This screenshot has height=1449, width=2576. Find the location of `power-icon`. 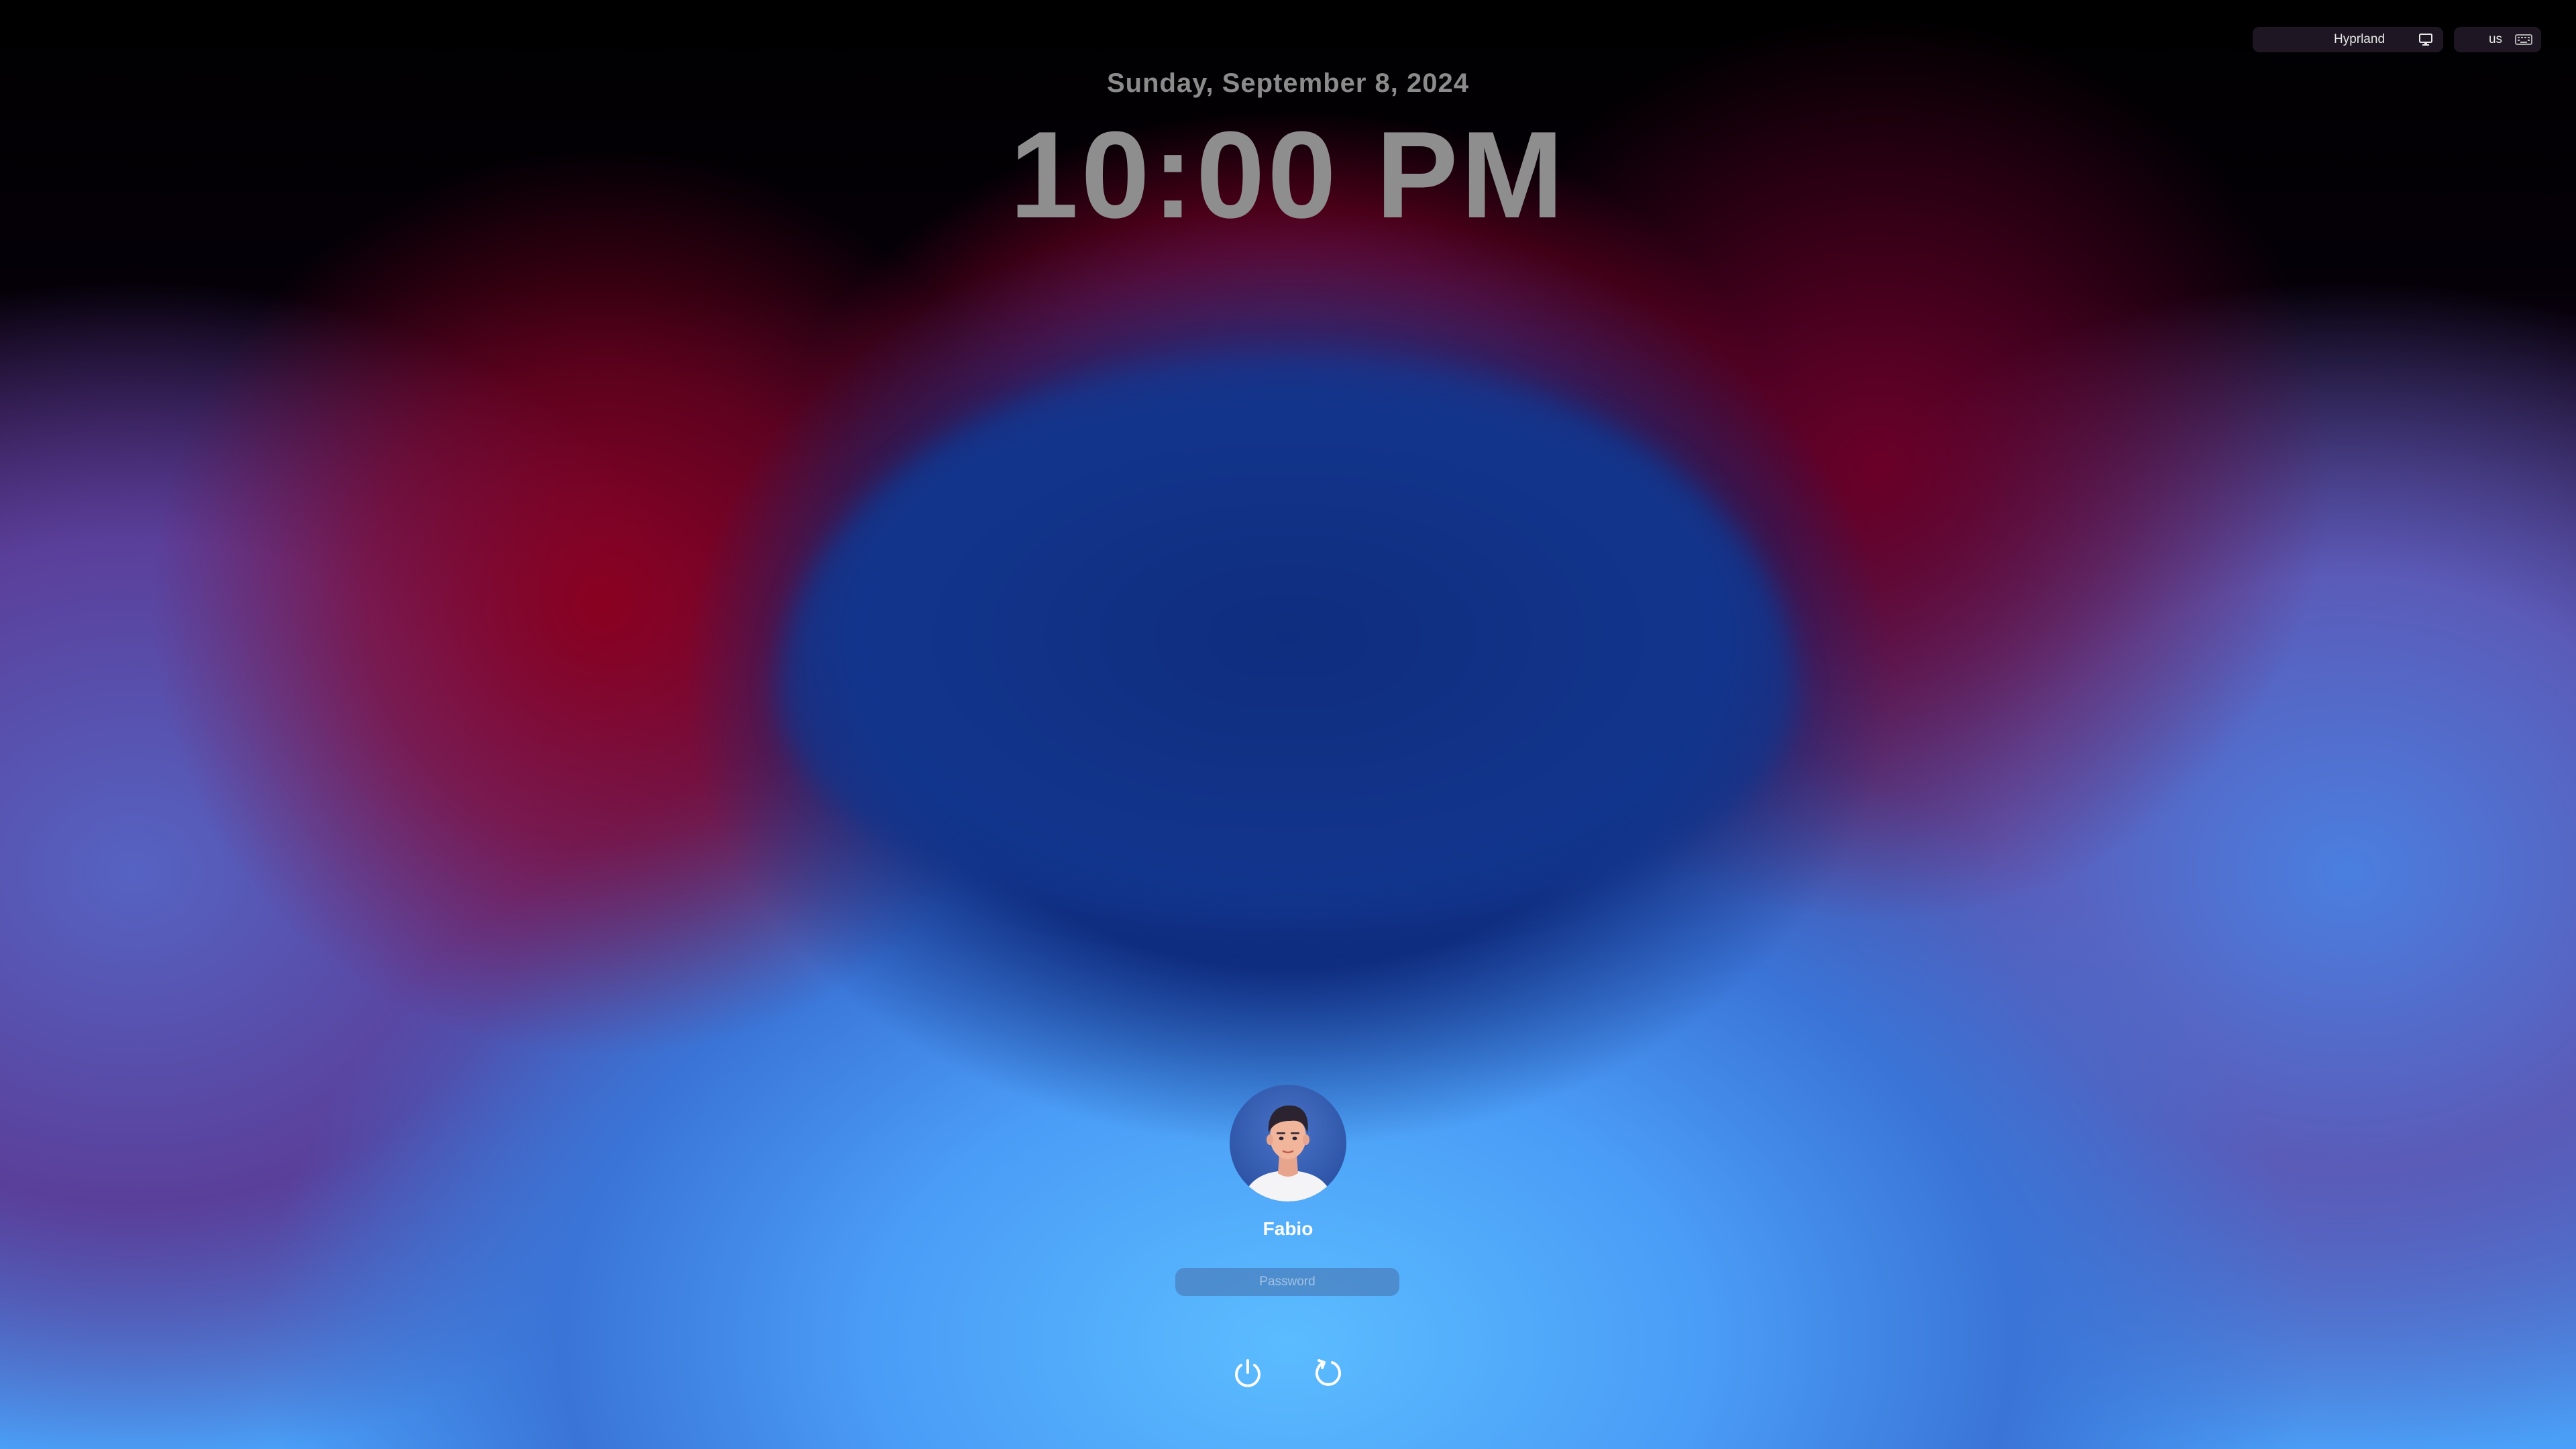

power-icon is located at coordinates (1248, 1372).